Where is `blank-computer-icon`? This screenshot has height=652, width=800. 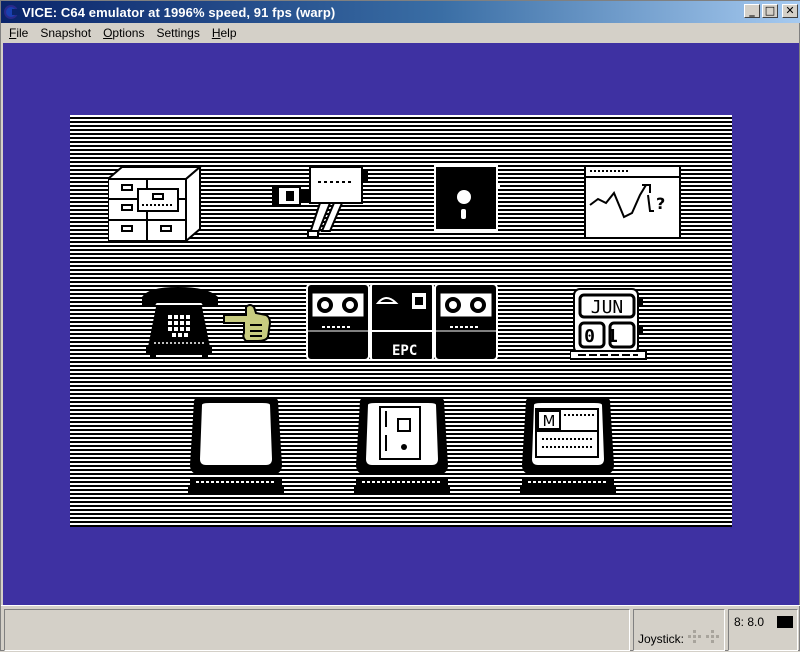 blank-computer-icon is located at coordinates (236, 445).